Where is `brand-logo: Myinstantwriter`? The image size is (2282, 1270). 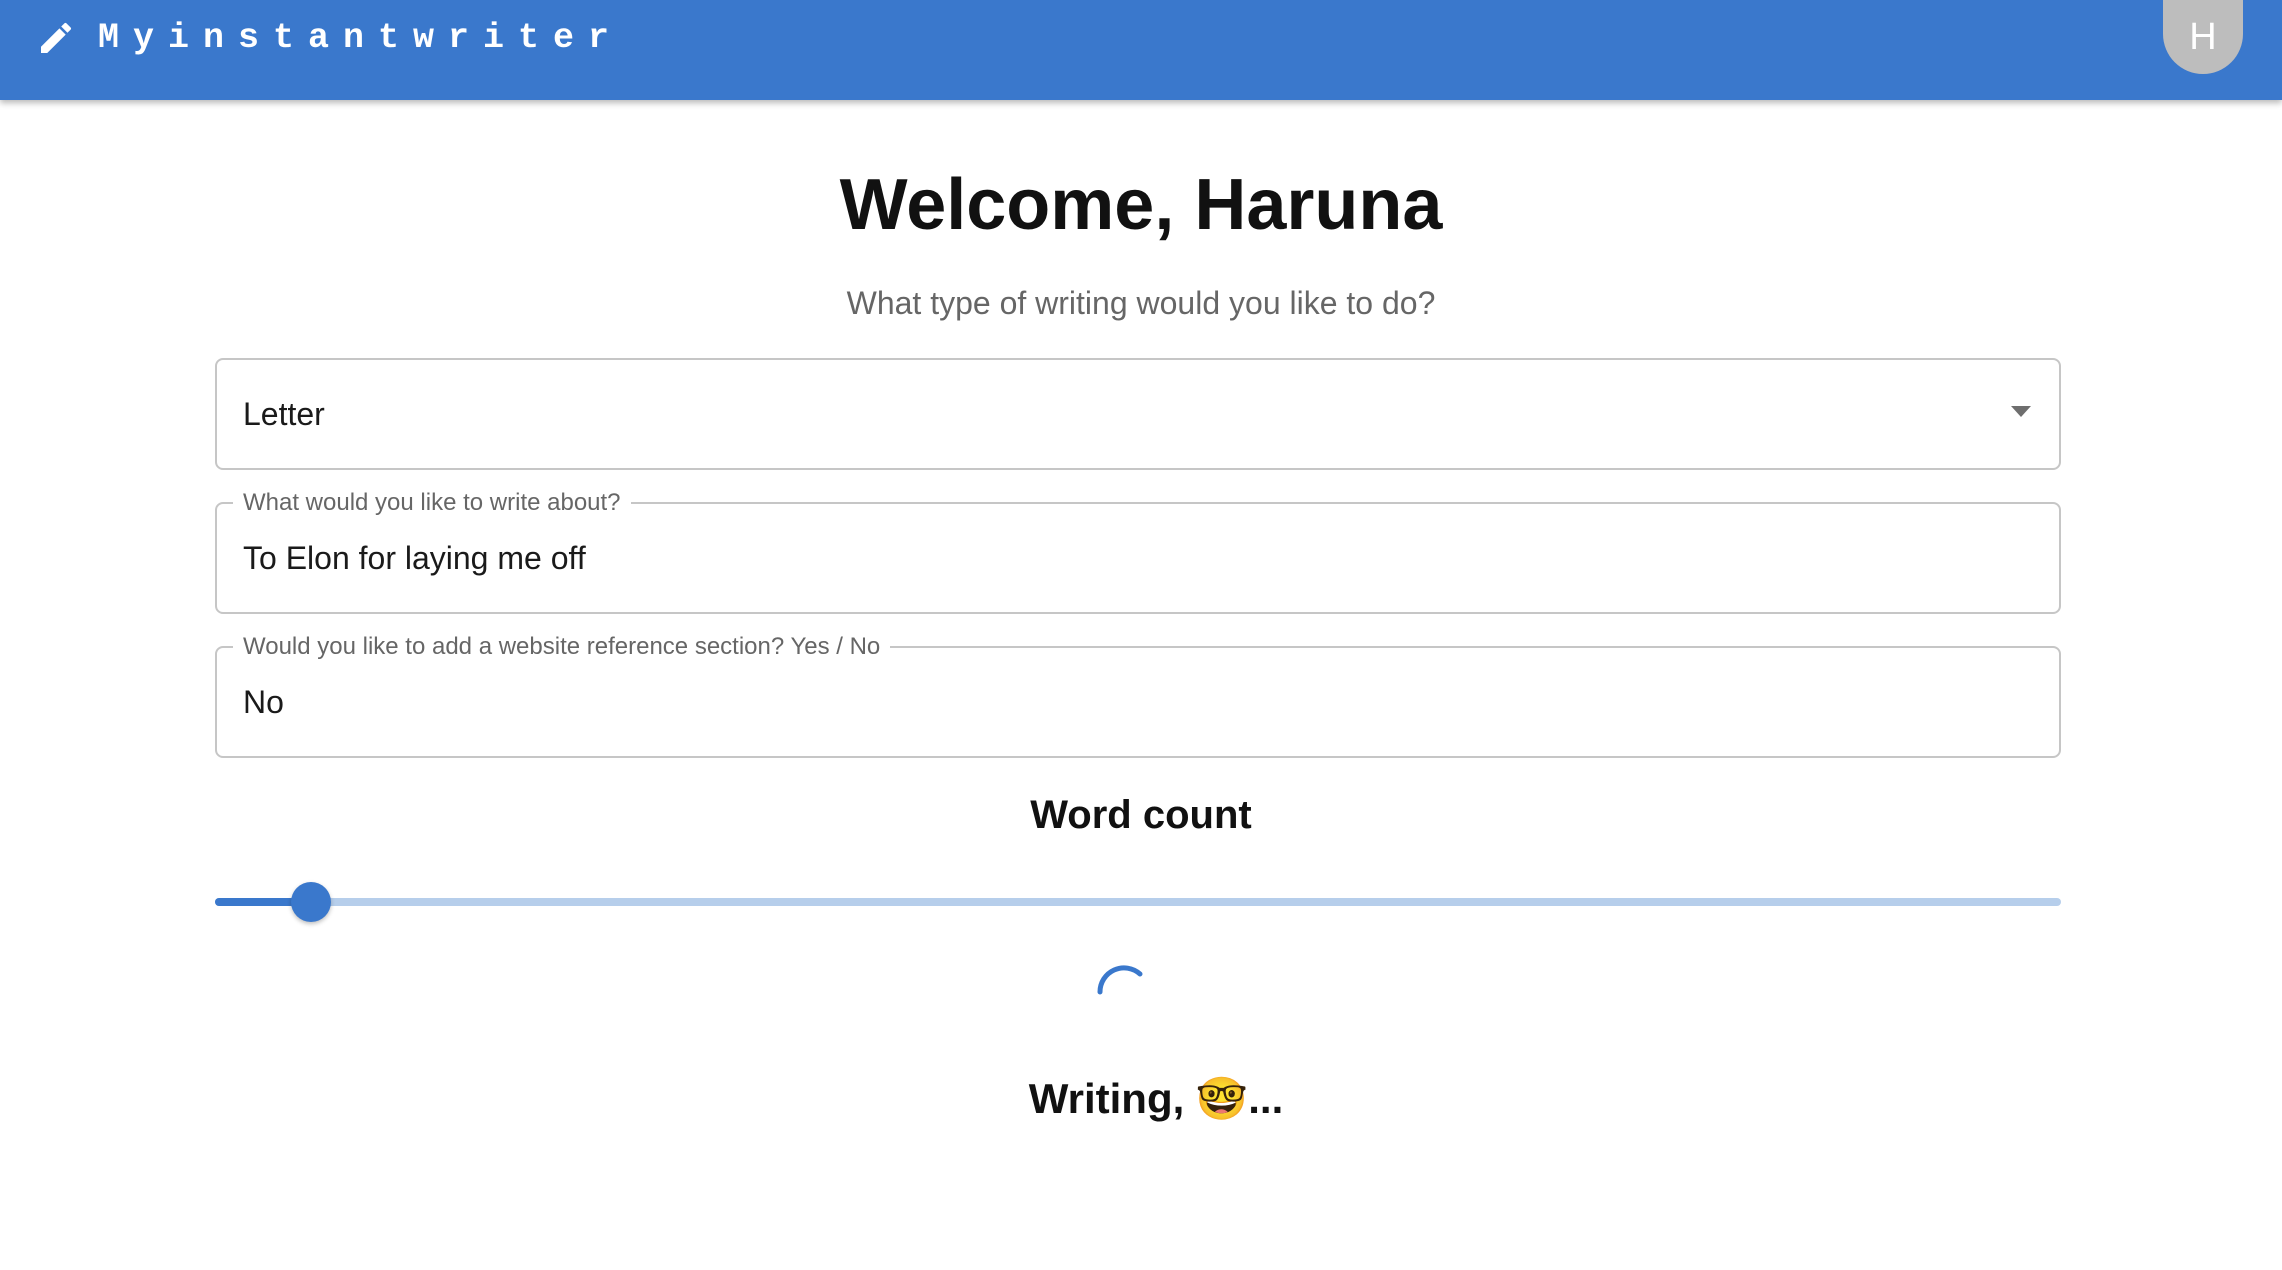 brand-logo: Myinstantwriter is located at coordinates (329, 38).